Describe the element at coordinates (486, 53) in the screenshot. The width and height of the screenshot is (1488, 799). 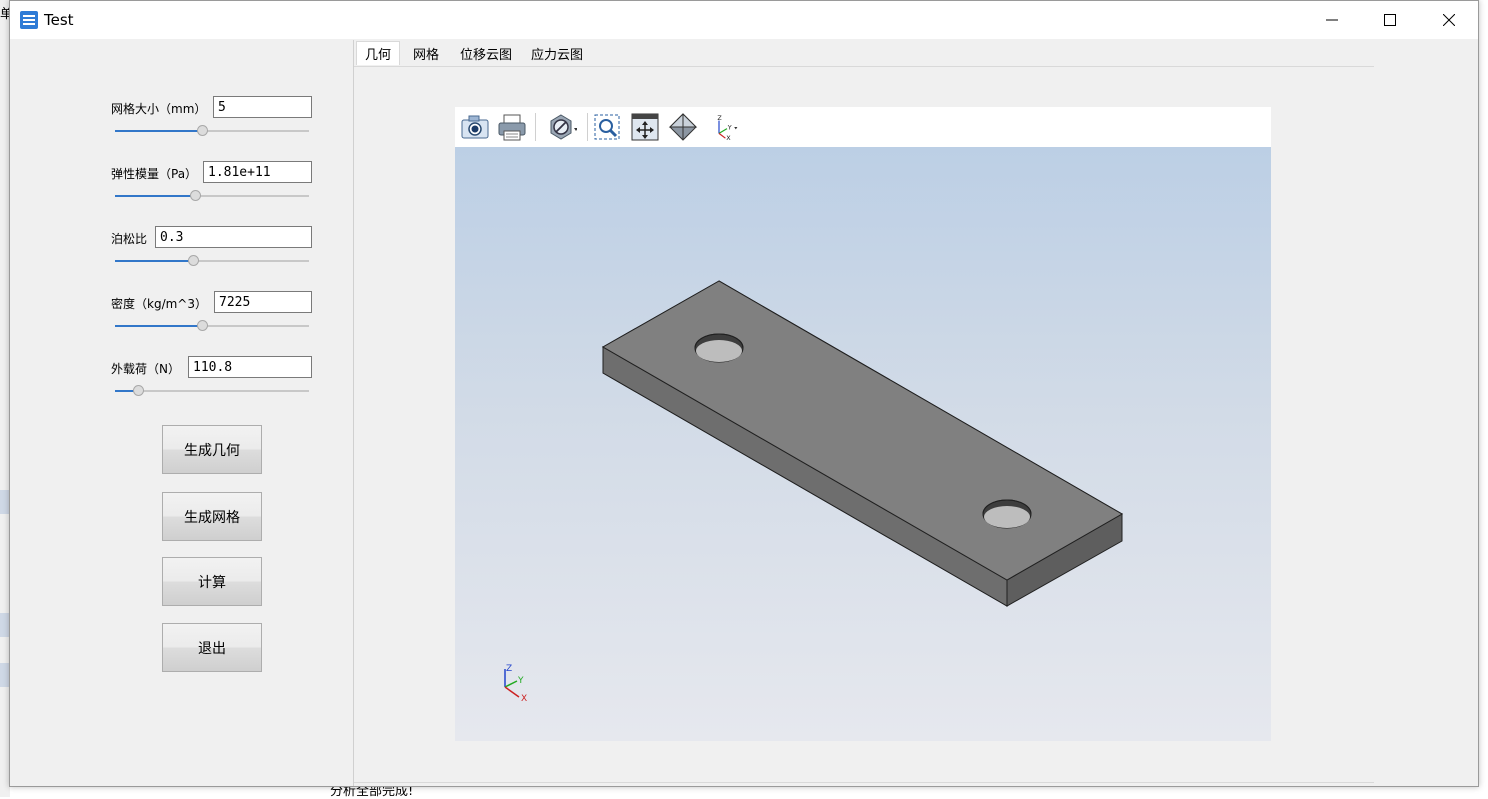
I see `tab-displacement-contour: 位移云图` at that location.